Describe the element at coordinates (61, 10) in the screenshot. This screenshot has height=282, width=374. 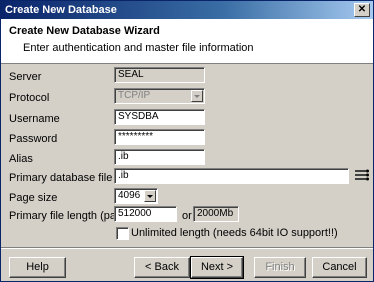
I see `window-title: Create New Database` at that location.